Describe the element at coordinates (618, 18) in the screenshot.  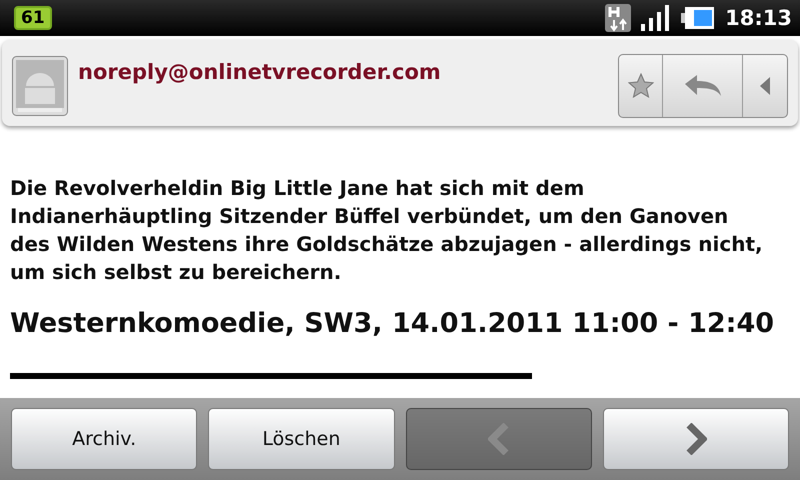
I see `hsdpa-icon` at that location.